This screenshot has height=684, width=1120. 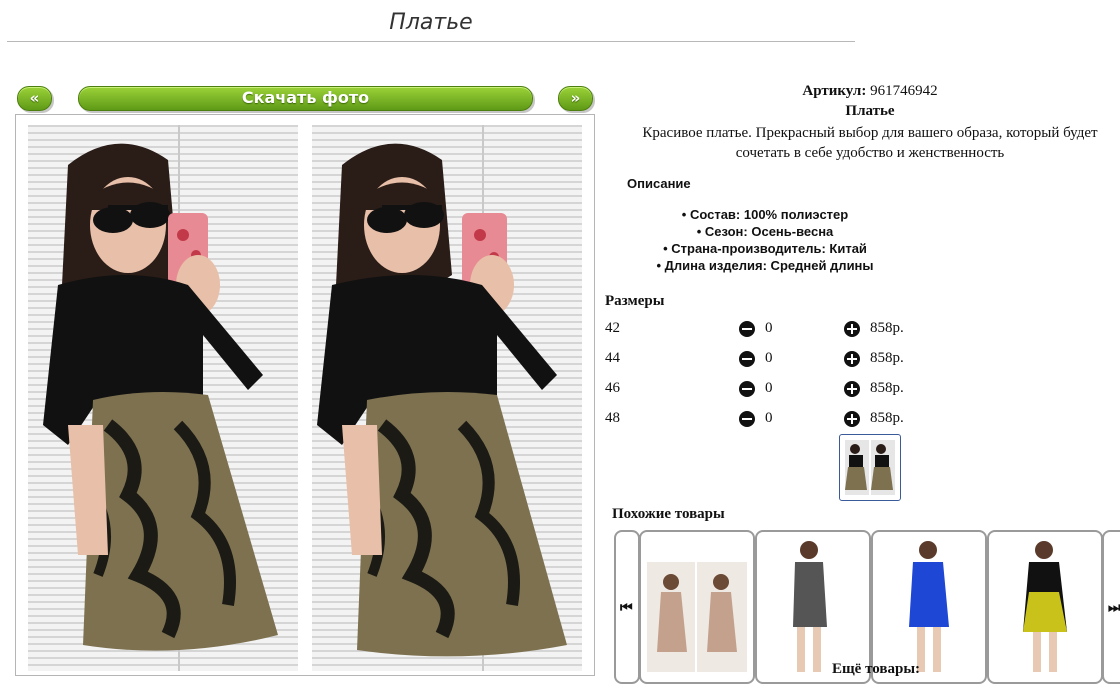 What do you see at coordinates (612, 358) in the screenshot?
I see `size-label: 44` at bounding box center [612, 358].